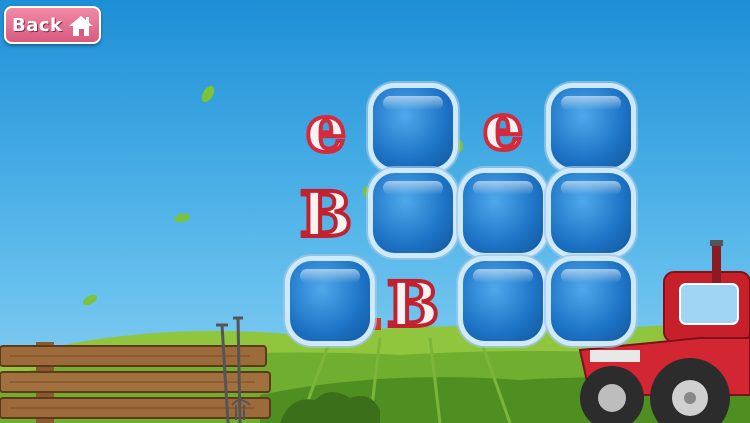 The width and height of the screenshot is (750, 423). I want to click on home-icon, so click(81, 26).